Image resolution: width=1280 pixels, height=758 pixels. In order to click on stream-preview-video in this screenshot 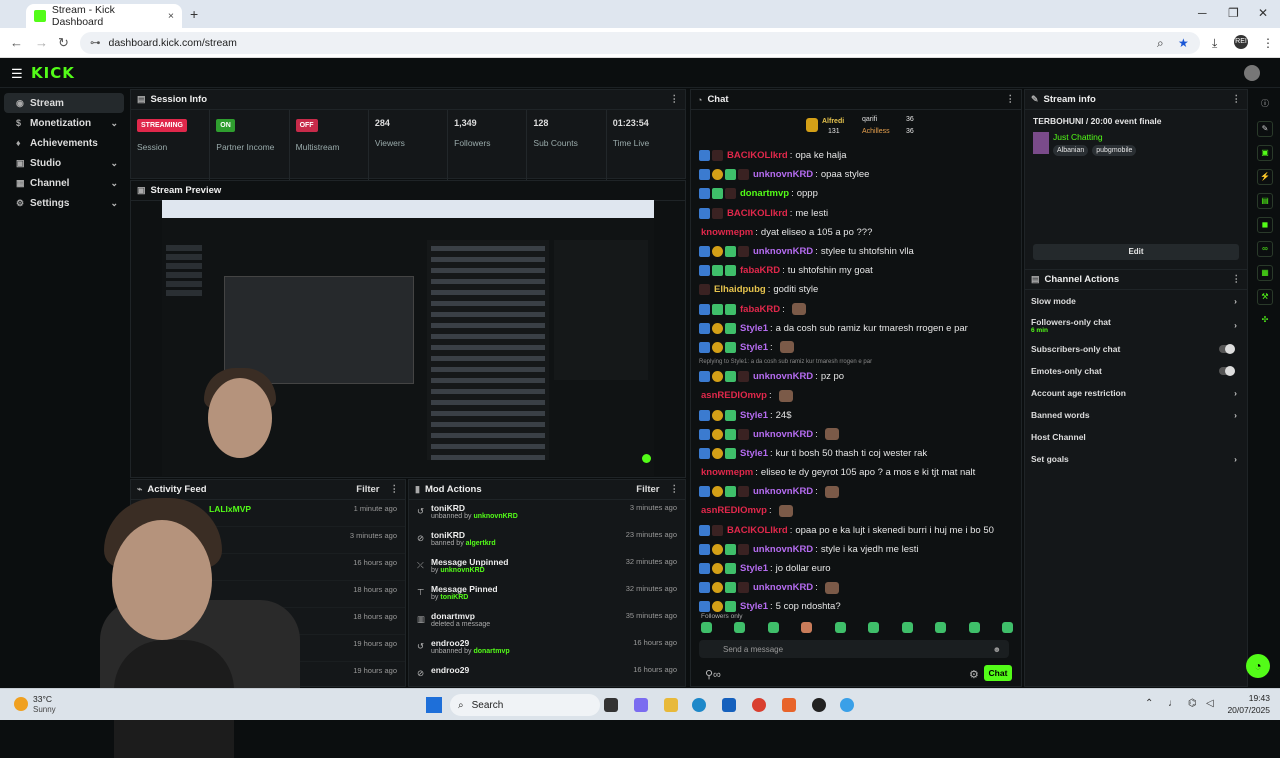, I will do `click(408, 338)`.